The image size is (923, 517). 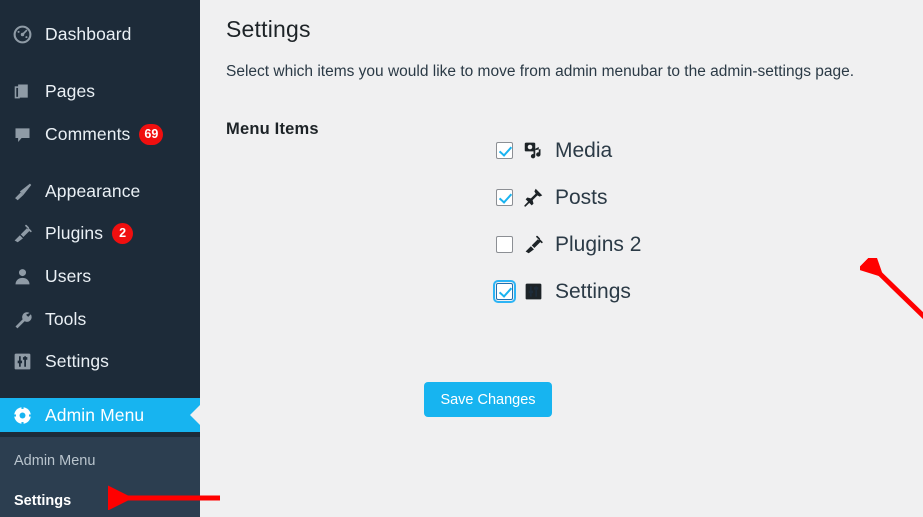 What do you see at coordinates (100, 276) in the screenshot?
I see `sidebar-item-users: Users` at bounding box center [100, 276].